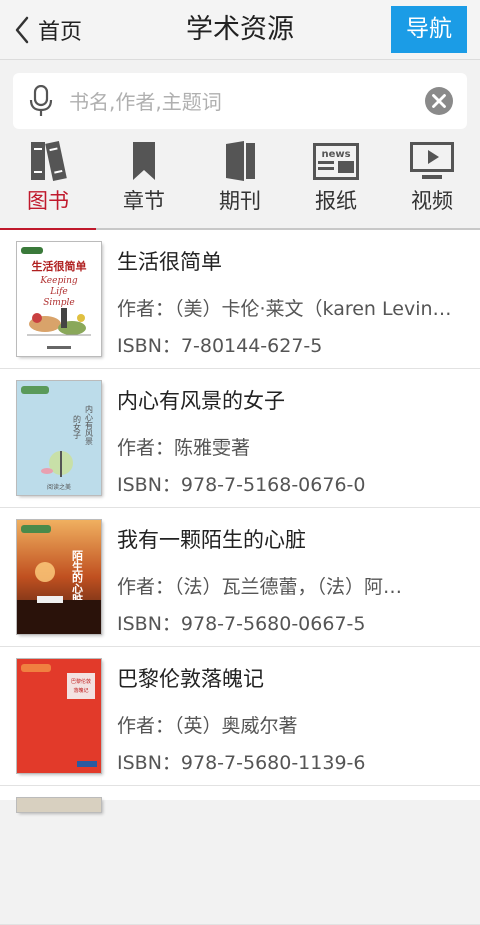 The image size is (480, 925). What do you see at coordinates (336, 184) in the screenshot?
I see `tab-newspapers: news 报纸` at bounding box center [336, 184].